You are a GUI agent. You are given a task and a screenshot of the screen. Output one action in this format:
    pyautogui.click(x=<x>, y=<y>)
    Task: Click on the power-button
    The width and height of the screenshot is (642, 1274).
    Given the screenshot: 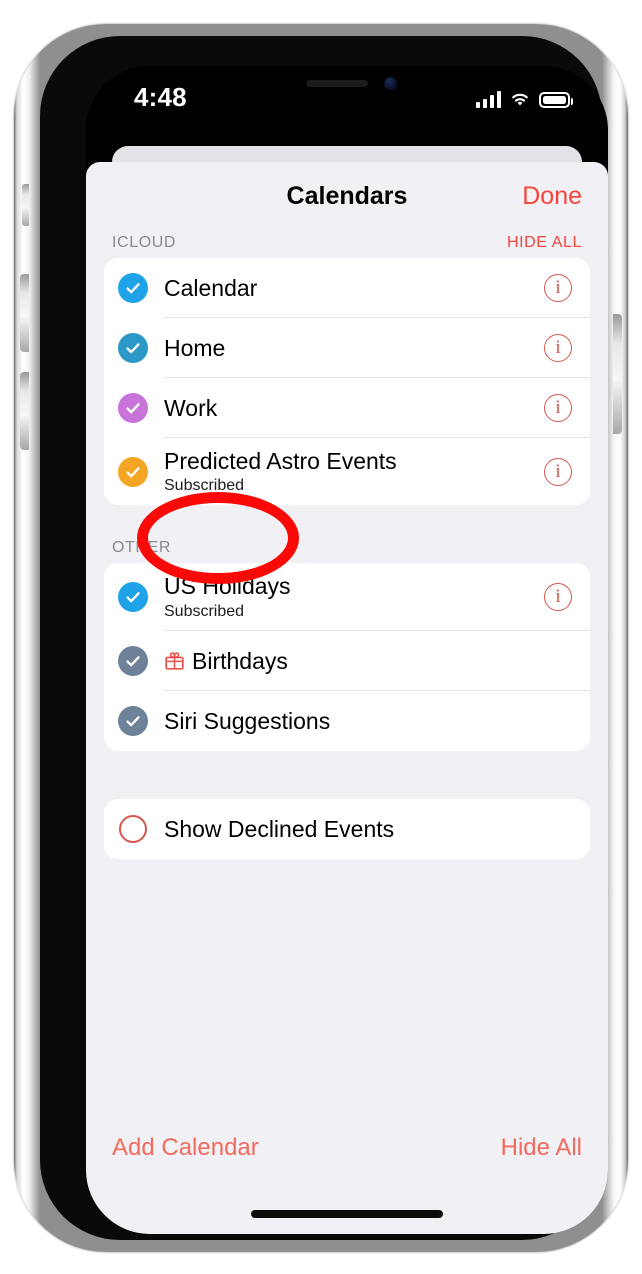 What is the action you would take?
    pyautogui.click(x=617, y=374)
    